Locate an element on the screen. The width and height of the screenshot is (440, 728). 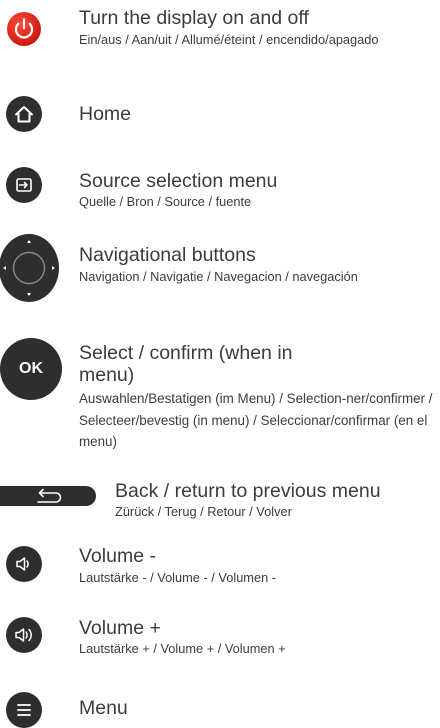
volume-up-icon is located at coordinates (24, 635).